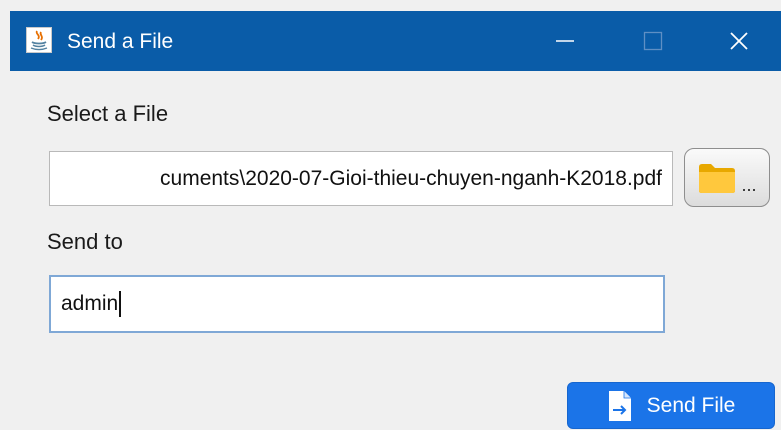  What do you see at coordinates (85, 241) in the screenshot?
I see `send-to-label: Send to` at bounding box center [85, 241].